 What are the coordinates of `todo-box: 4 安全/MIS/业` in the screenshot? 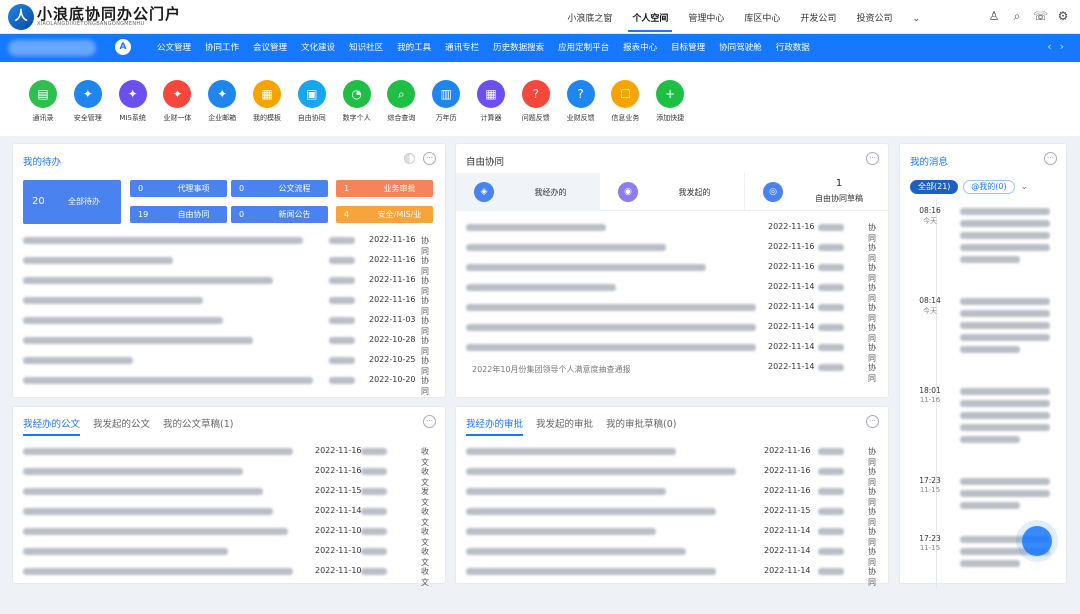 It's located at (384, 214).